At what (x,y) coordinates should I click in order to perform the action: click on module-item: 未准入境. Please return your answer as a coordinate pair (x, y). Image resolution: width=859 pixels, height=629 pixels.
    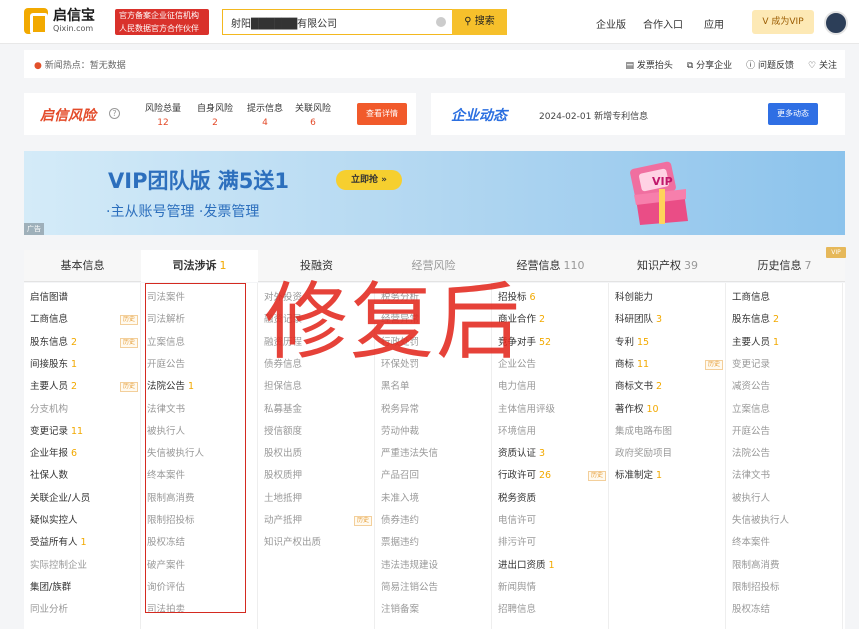
    Looking at the image, I should click on (435, 499).